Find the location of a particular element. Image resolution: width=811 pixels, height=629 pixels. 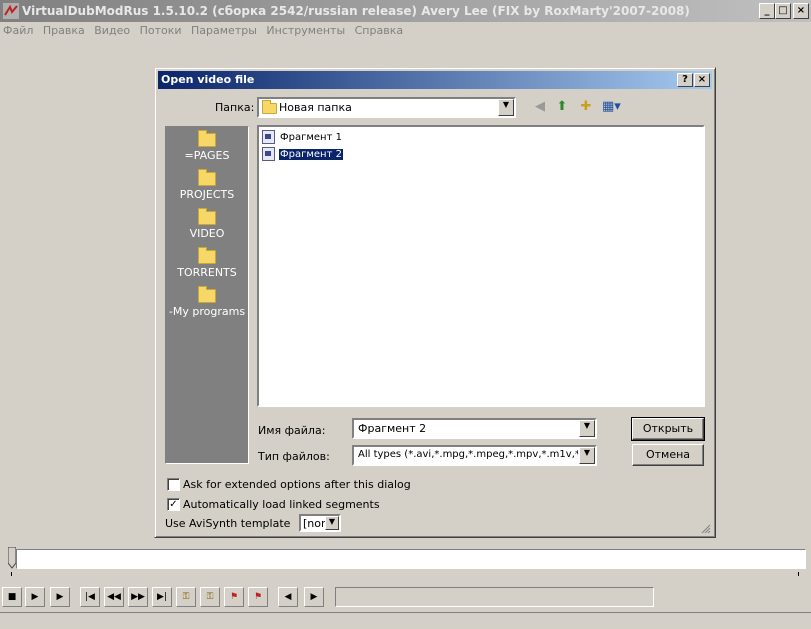

place-label: VIDEO is located at coordinates (207, 233).